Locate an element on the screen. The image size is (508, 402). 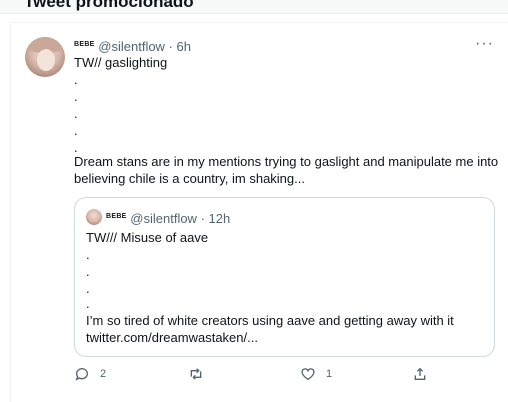
retweet-button is located at coordinates (201, 374).